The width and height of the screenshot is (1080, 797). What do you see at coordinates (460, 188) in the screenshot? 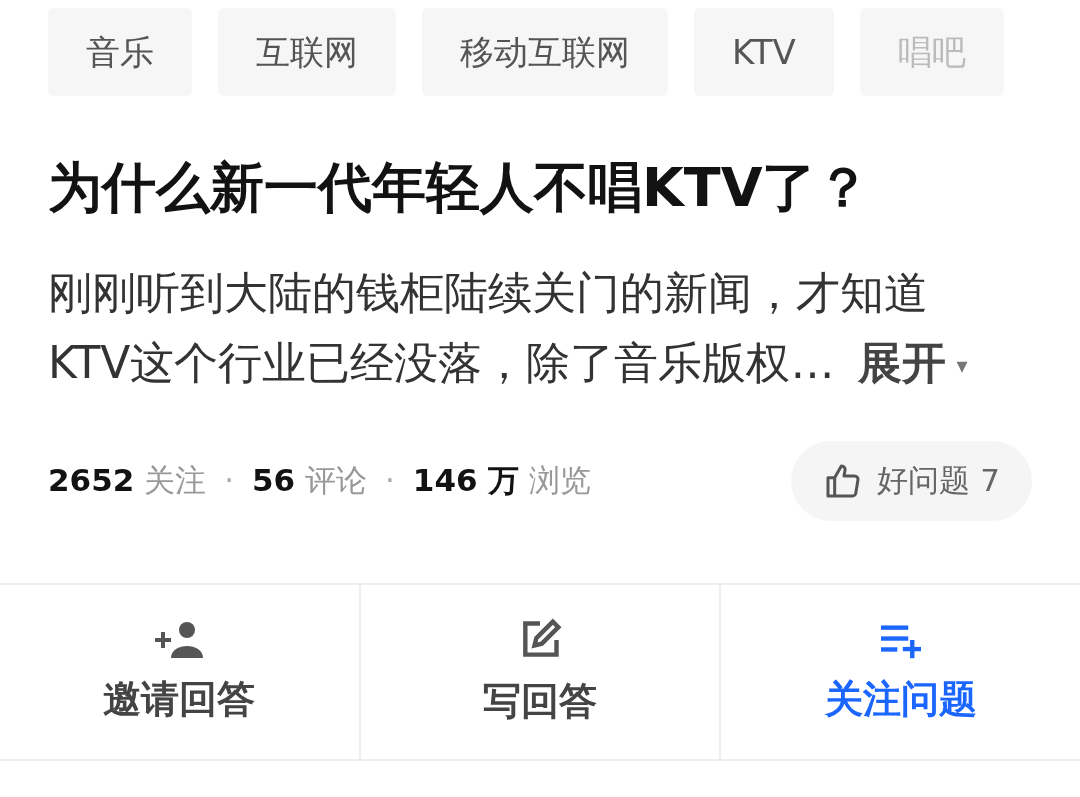
I see `question-title: 为什么新一代年轻人不唱KTV了？` at bounding box center [460, 188].